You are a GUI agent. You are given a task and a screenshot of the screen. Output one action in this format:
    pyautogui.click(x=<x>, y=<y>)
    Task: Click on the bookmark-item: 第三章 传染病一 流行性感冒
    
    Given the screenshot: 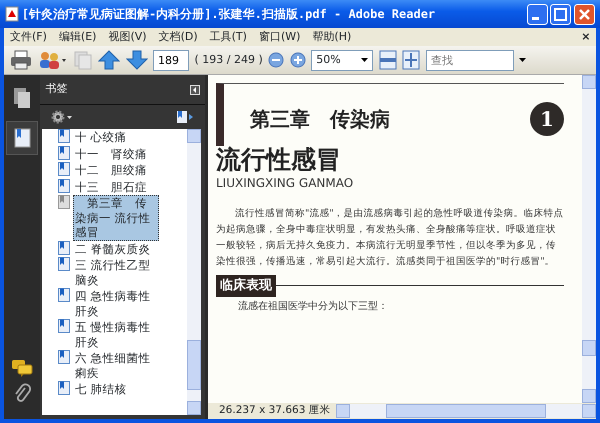 What is the action you would take?
    pyautogui.click(x=116, y=217)
    